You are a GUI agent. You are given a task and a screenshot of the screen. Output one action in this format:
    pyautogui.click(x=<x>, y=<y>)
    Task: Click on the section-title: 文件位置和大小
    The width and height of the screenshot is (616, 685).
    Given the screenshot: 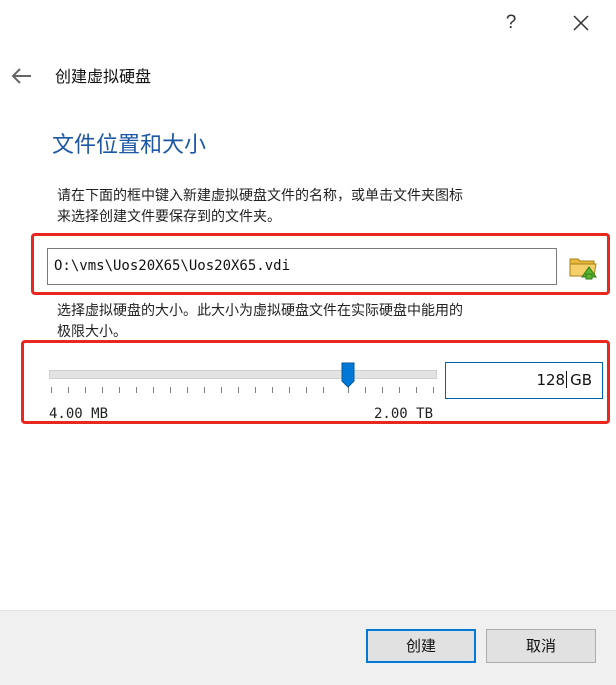 What is the action you would take?
    pyautogui.click(x=129, y=145)
    